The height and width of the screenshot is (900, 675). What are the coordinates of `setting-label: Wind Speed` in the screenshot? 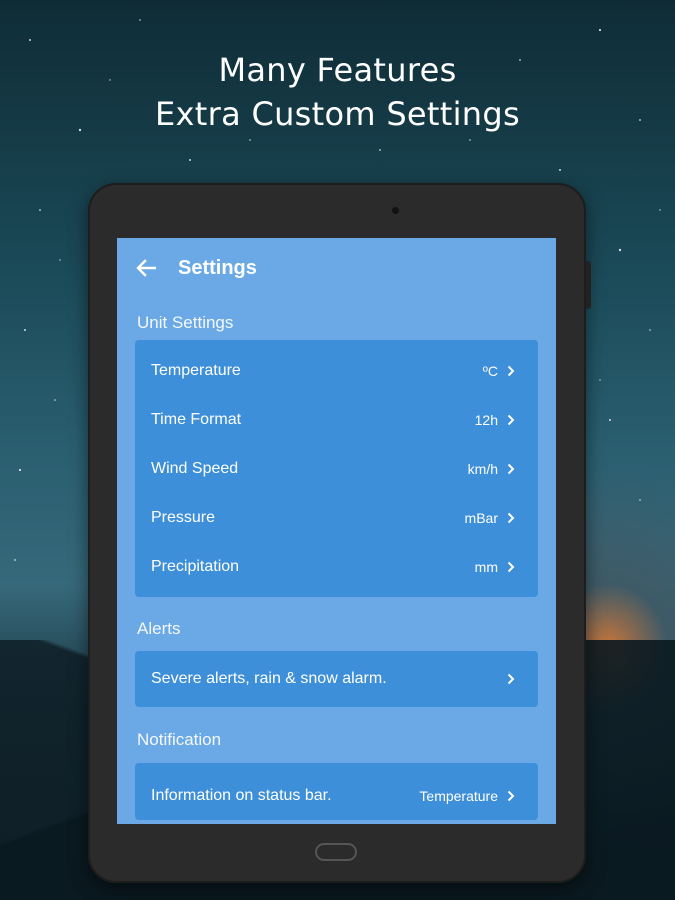 It's located at (195, 468).